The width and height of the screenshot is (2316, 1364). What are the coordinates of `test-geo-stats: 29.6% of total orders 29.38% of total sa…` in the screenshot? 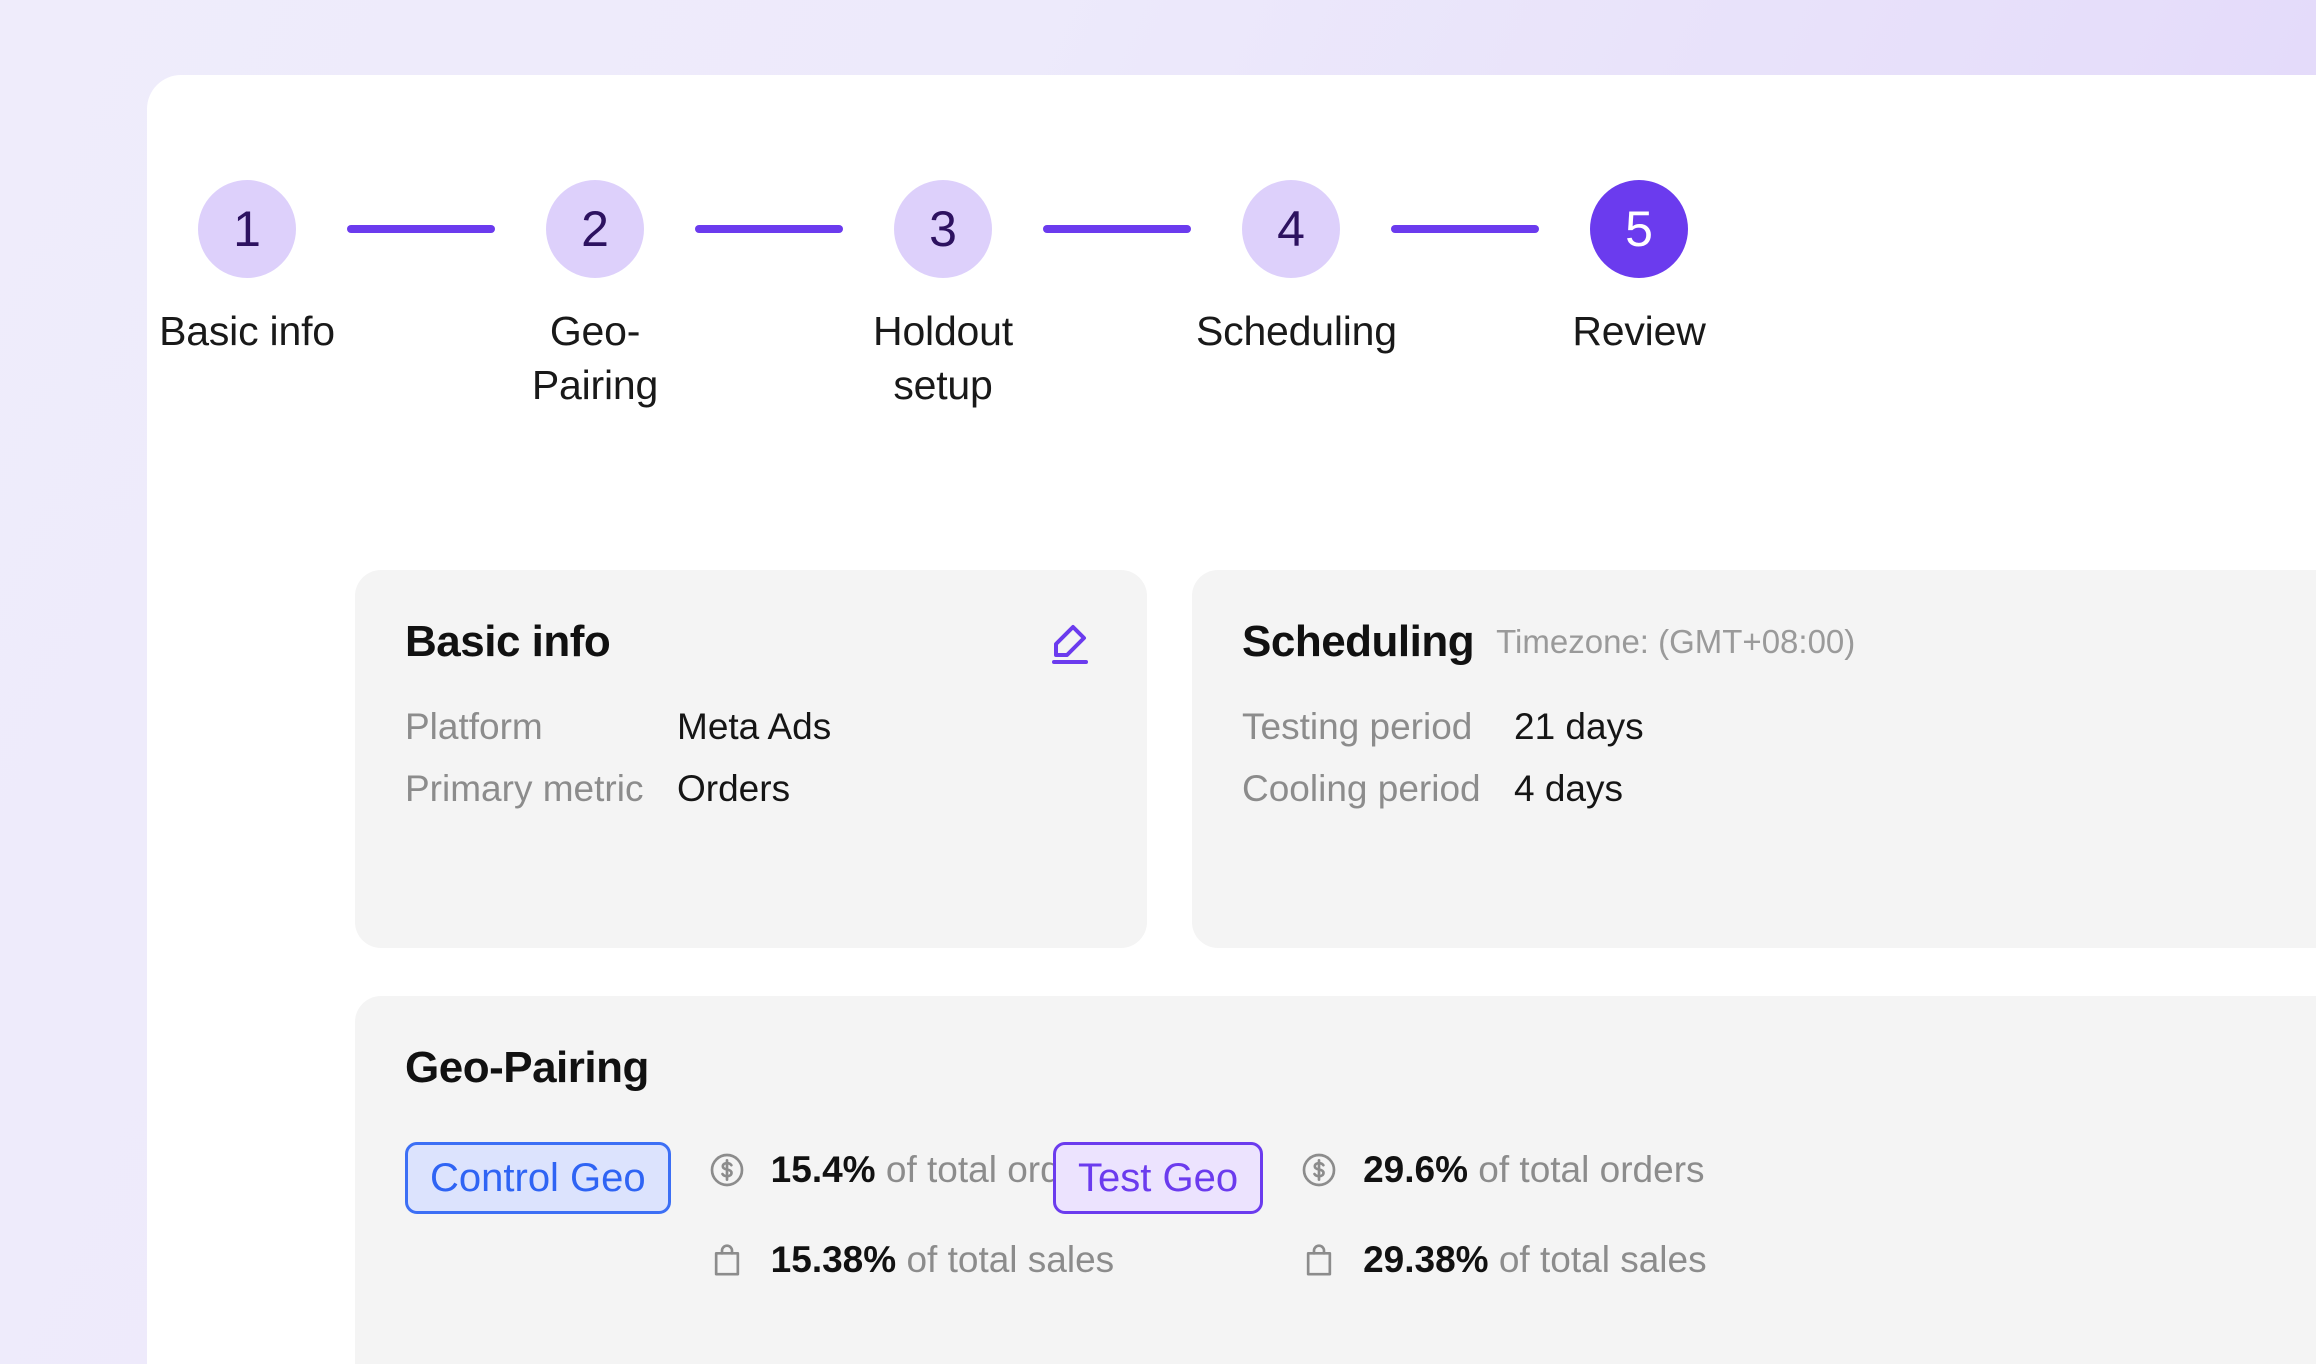 It's located at (1503, 1215).